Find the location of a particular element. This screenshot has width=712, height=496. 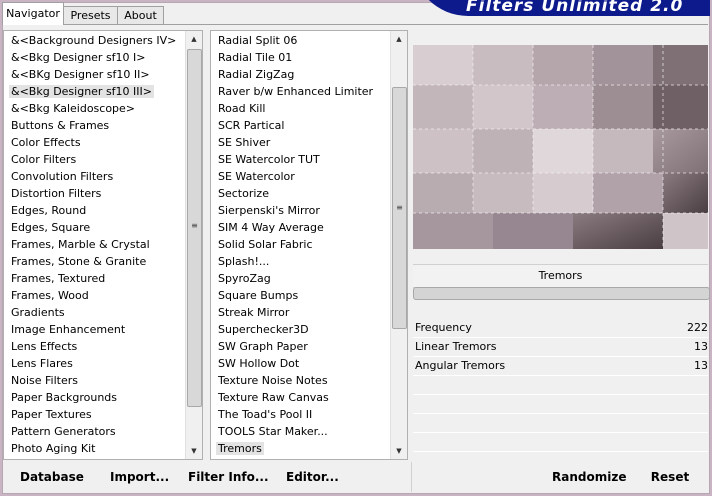

filter-item: Sierpenski's Mirror is located at coordinates (300, 210).